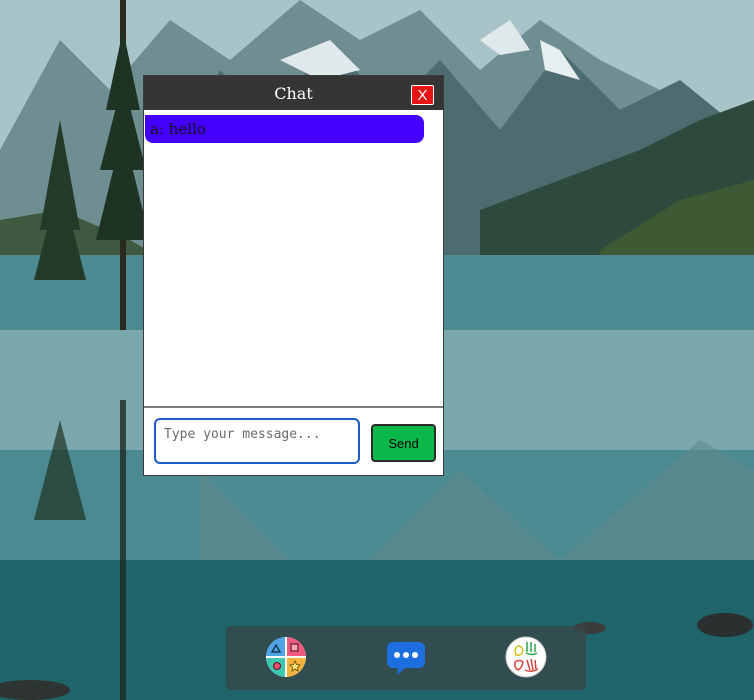  I want to click on shapes-grid-icon, so click(286, 657).